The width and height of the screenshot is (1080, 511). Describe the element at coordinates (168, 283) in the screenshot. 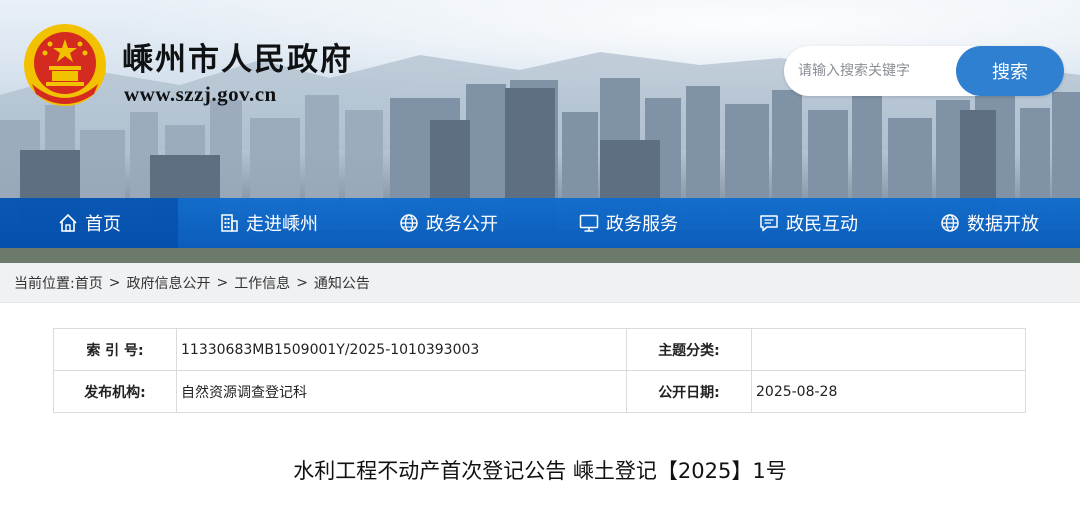

I see `breadcrumb-link-gov-info: 政府信息公开` at that location.